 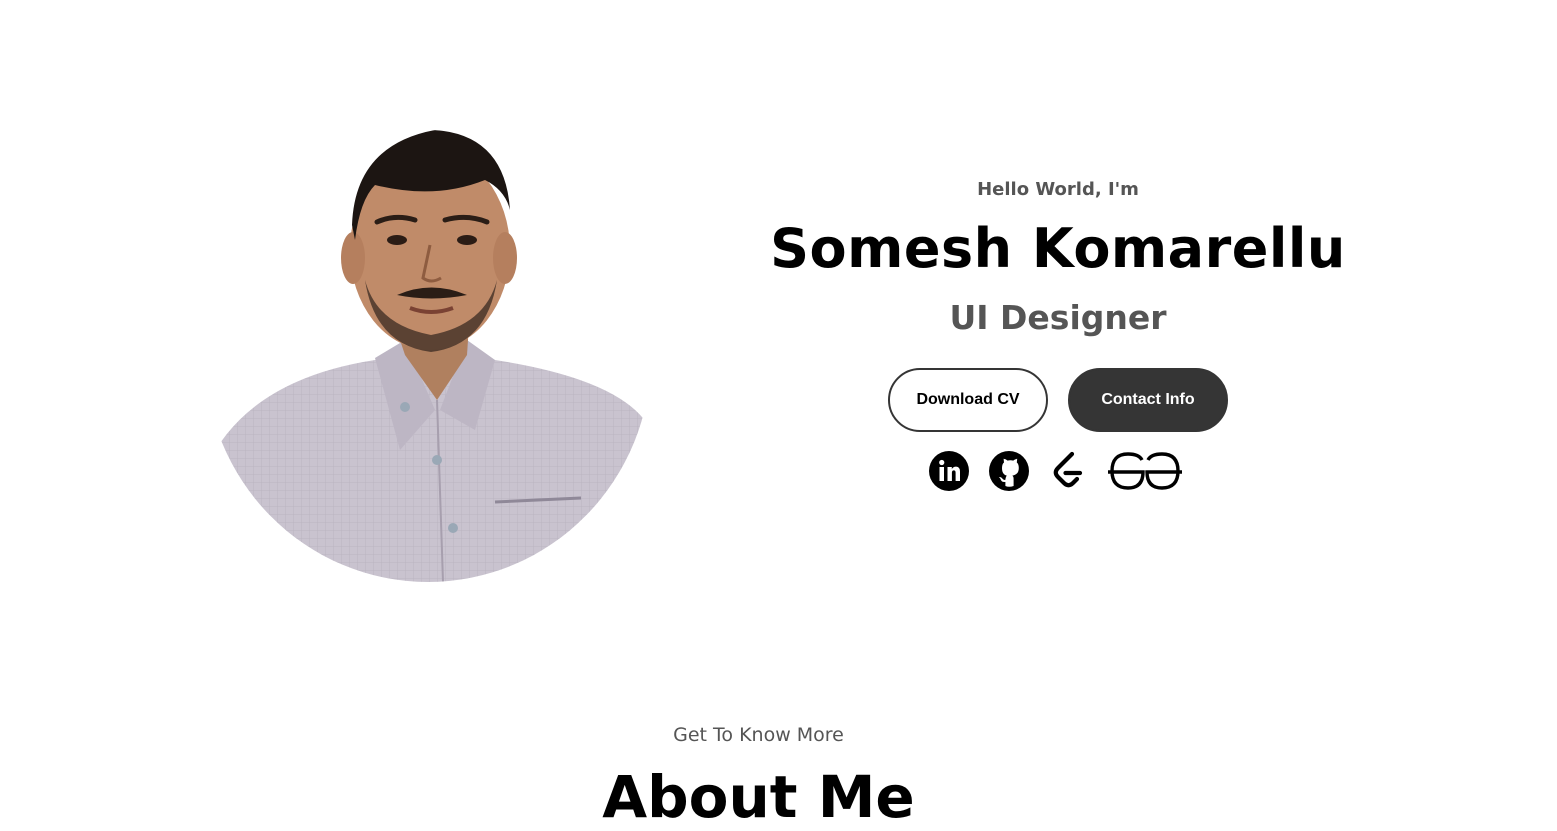 I want to click on about-subtitle: Get To Know More, so click(x=758, y=735).